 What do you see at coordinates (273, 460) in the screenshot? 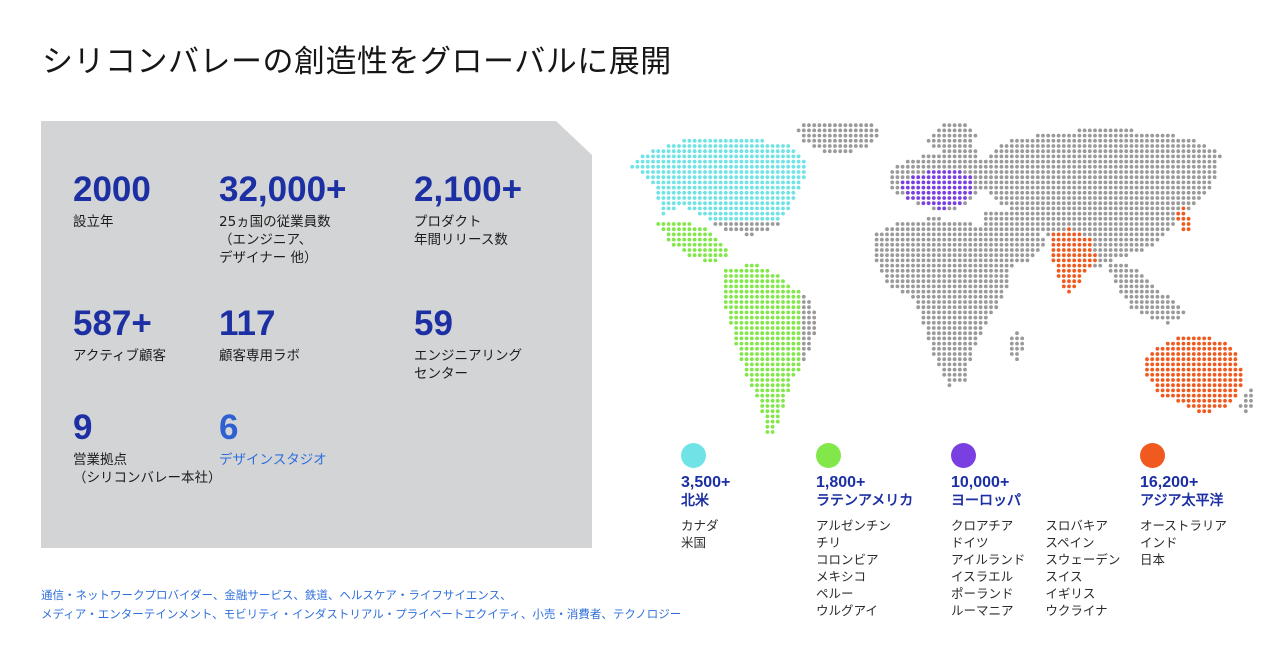
I see `design-studio-link: デザインスタジオ` at bounding box center [273, 460].